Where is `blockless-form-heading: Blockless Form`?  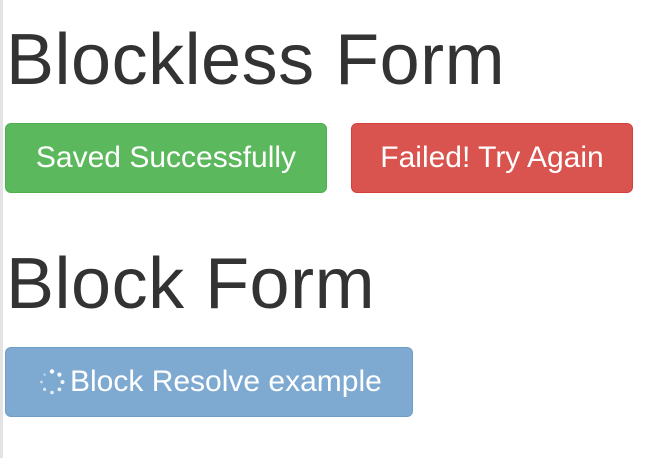 blockless-form-heading: Blockless Form is located at coordinates (256, 60).